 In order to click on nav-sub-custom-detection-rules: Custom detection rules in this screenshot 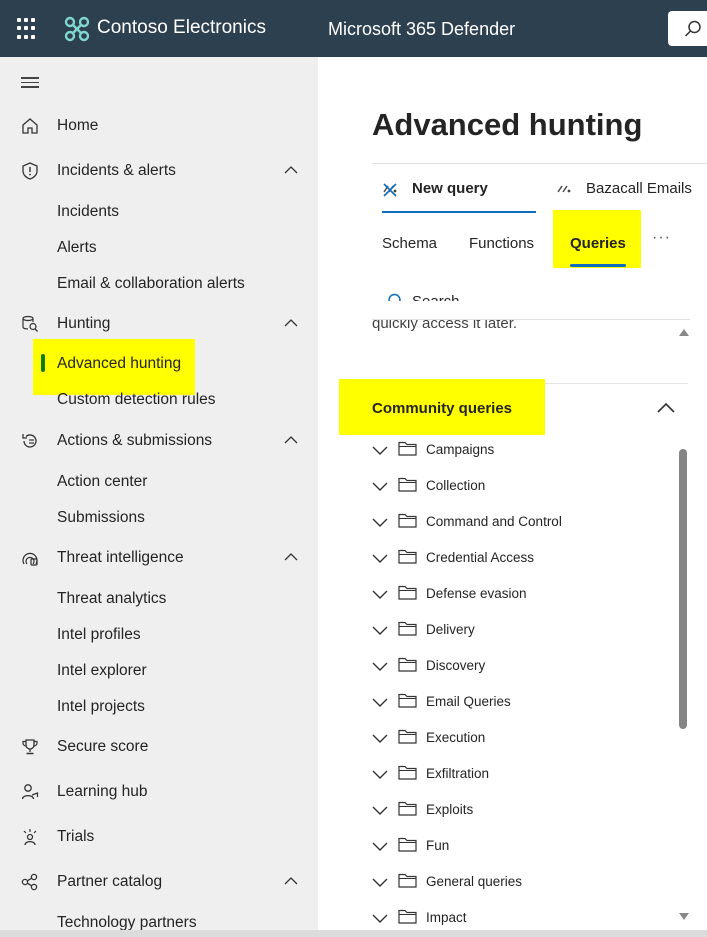, I will do `click(159, 400)`.